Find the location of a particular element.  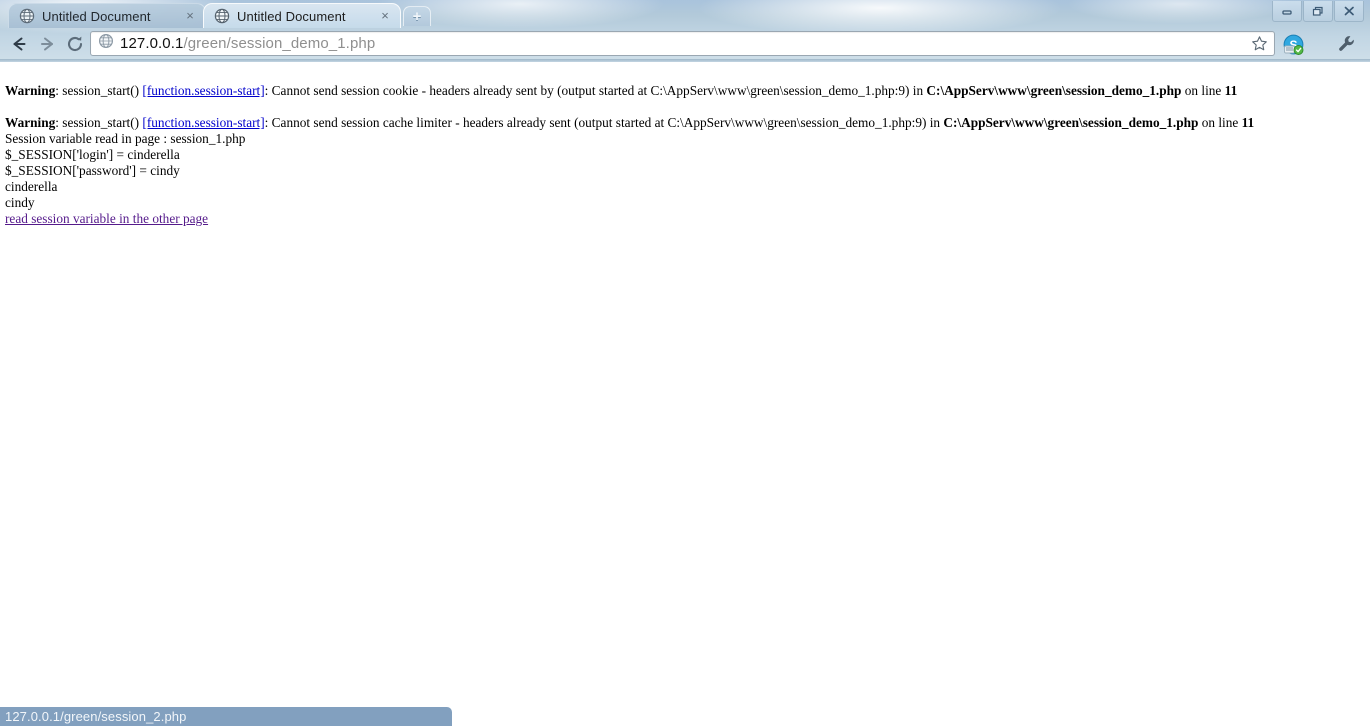

forward-button is located at coordinates (47, 44).